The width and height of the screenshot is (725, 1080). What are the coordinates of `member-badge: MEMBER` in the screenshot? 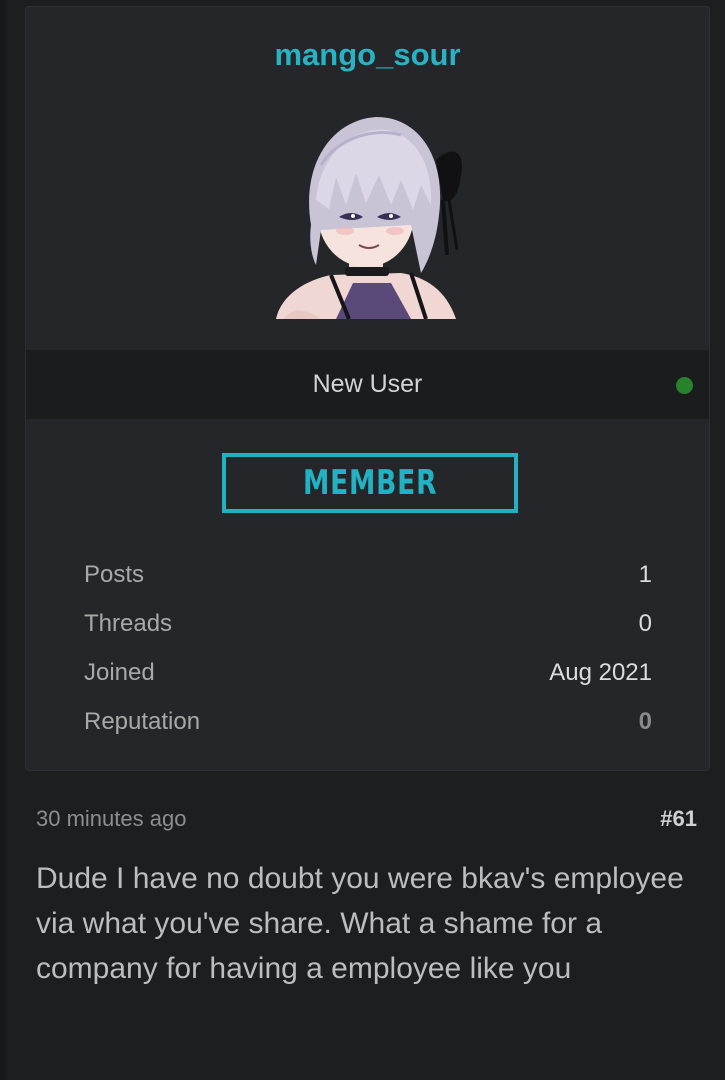 It's located at (370, 483).